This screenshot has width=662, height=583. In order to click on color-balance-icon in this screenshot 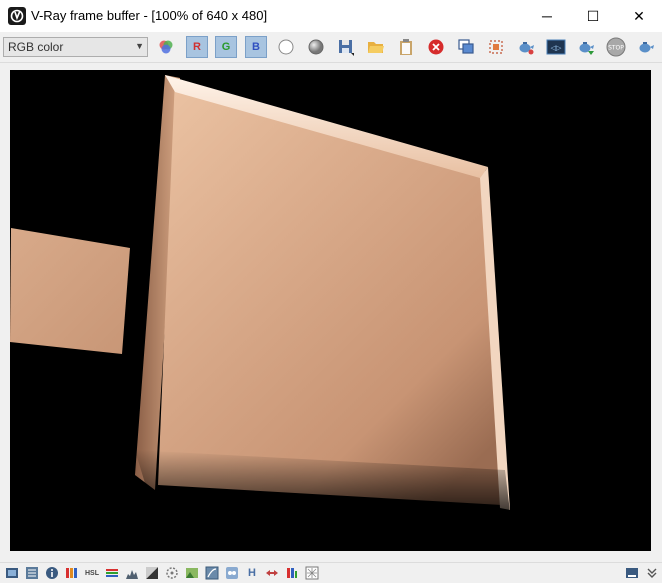, I will do `click(292, 573)`.